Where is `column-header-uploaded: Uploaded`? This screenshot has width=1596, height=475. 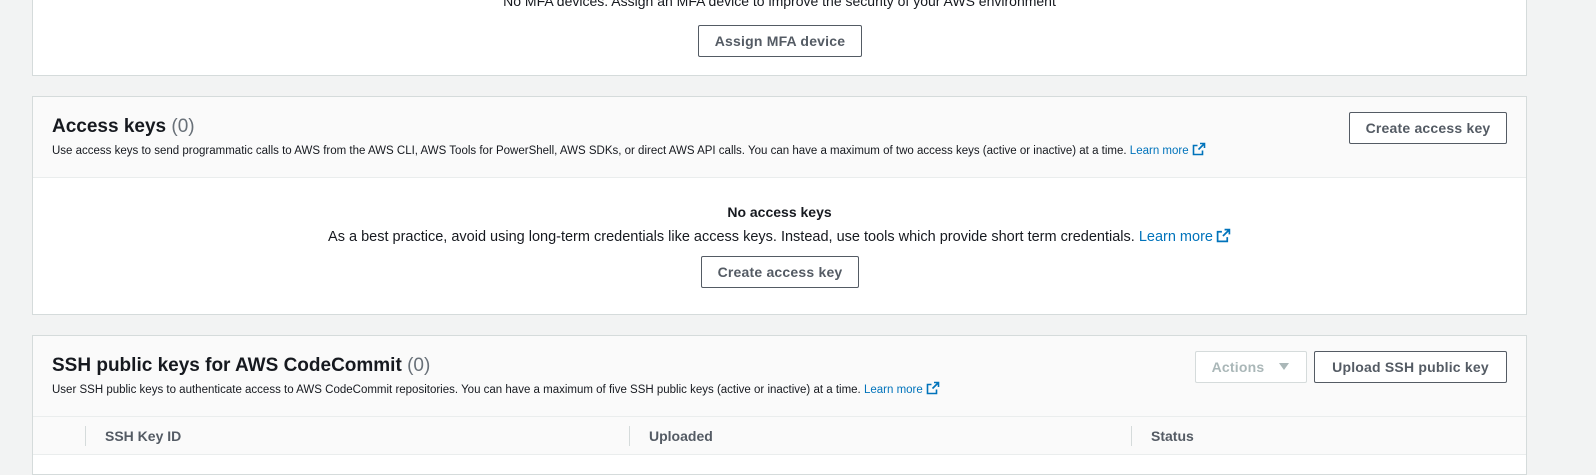
column-header-uploaded: Uploaded is located at coordinates (681, 436).